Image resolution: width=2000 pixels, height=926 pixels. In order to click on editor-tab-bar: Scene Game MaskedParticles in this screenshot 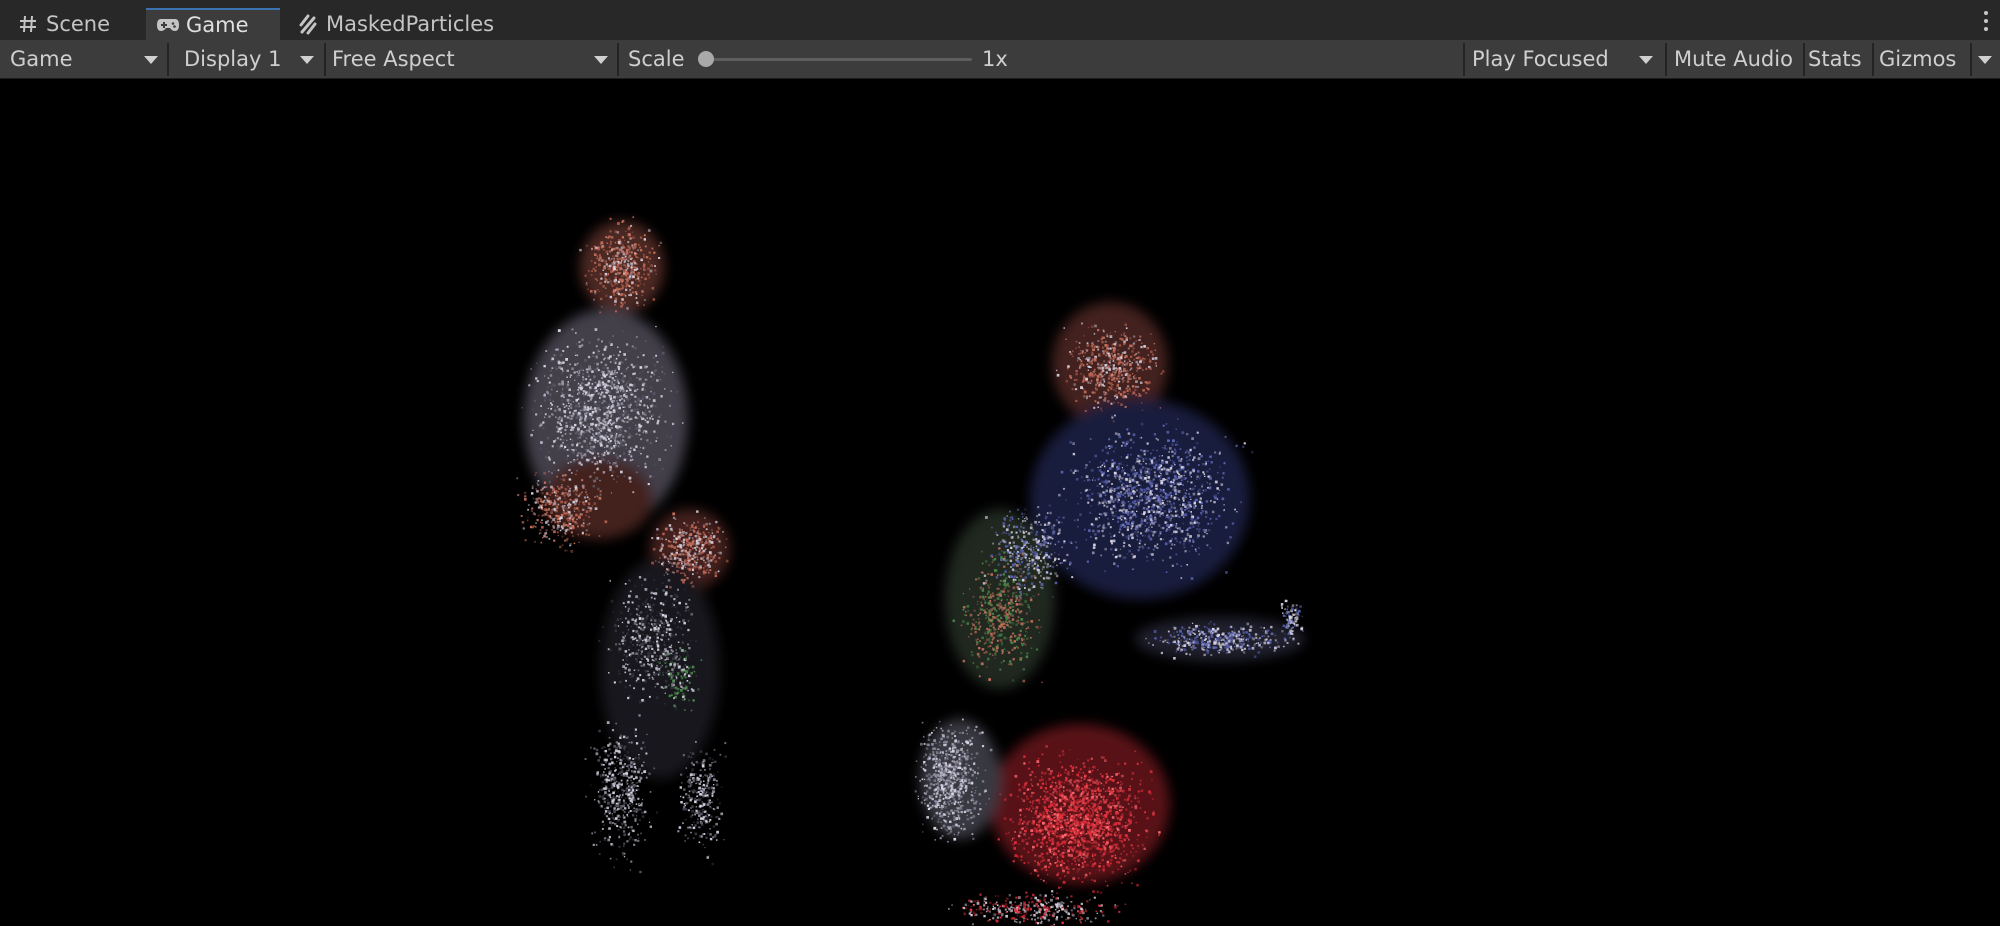, I will do `click(1000, 20)`.